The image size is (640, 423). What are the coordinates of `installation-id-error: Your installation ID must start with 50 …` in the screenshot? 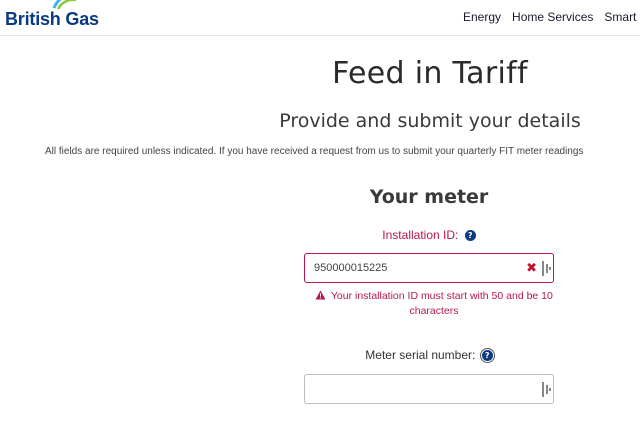 It's located at (434, 304).